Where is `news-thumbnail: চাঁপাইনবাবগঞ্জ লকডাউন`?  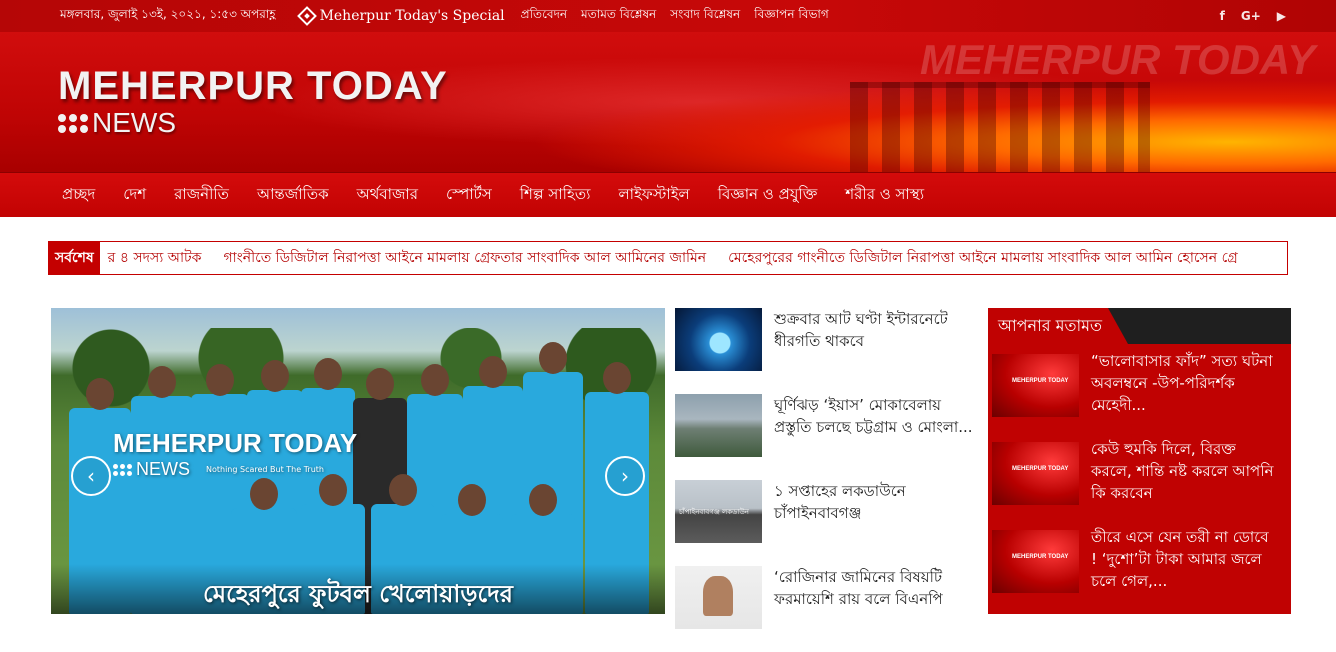 news-thumbnail: চাঁপাইনবাবগঞ্জ লকডাউন is located at coordinates (718, 511).